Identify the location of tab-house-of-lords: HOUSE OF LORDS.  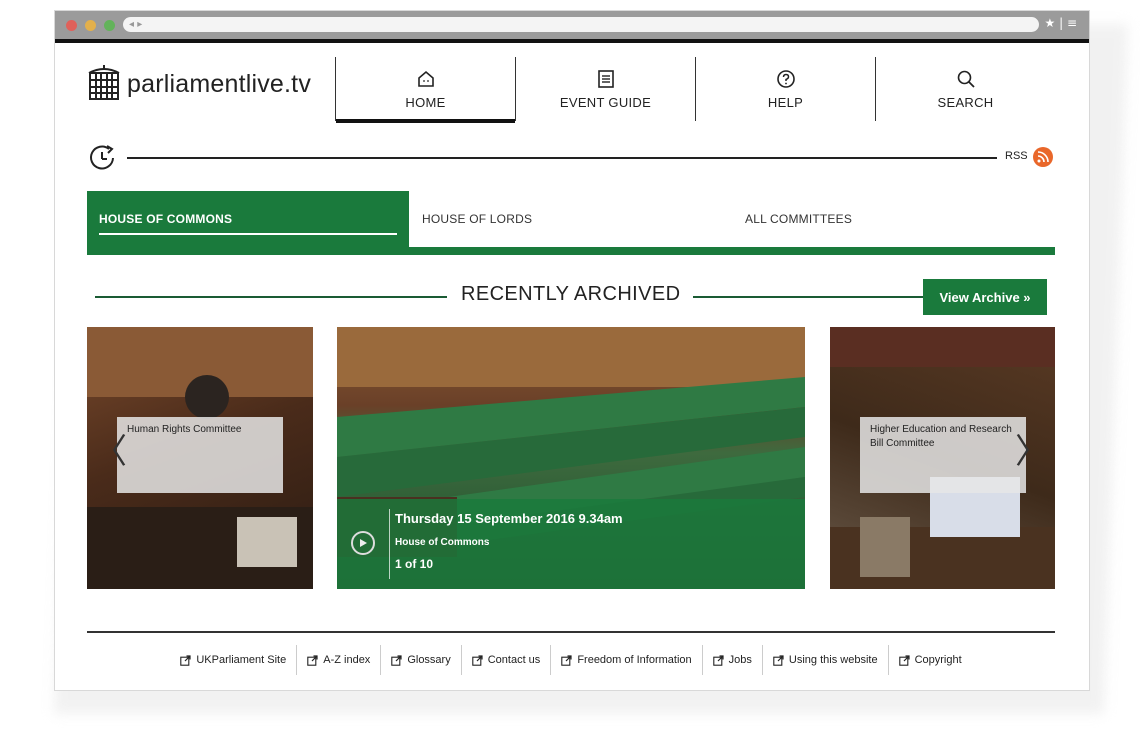
(477, 219).